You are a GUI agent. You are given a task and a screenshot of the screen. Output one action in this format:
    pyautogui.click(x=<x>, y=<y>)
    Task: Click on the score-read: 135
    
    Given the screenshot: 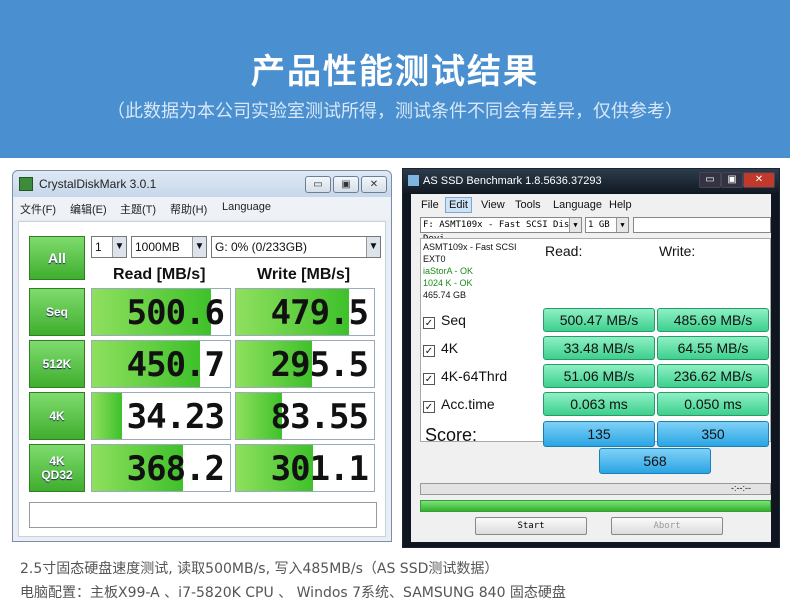 What is the action you would take?
    pyautogui.click(x=599, y=434)
    